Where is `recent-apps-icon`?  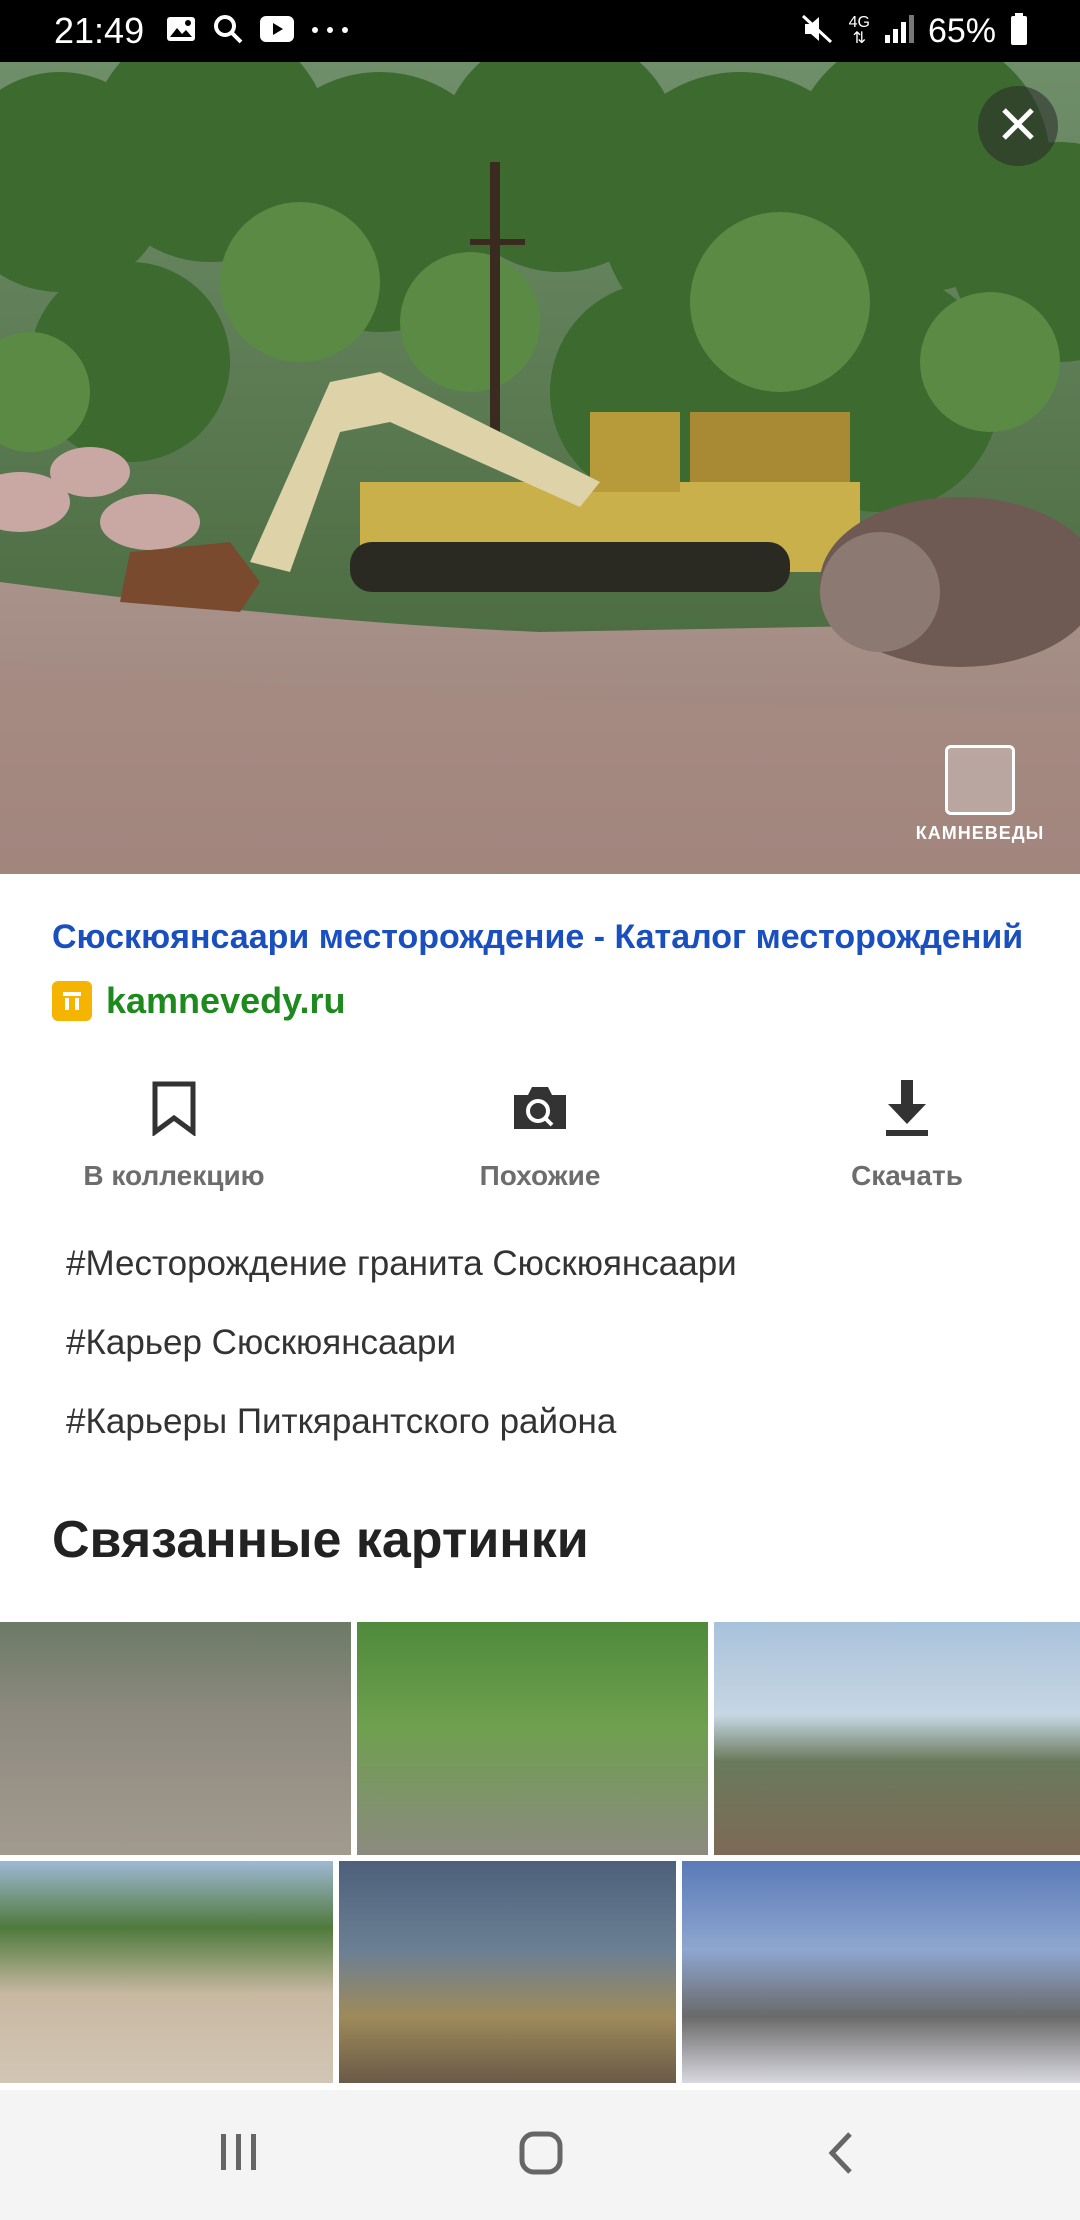
recent-apps-icon is located at coordinates (239, 2154).